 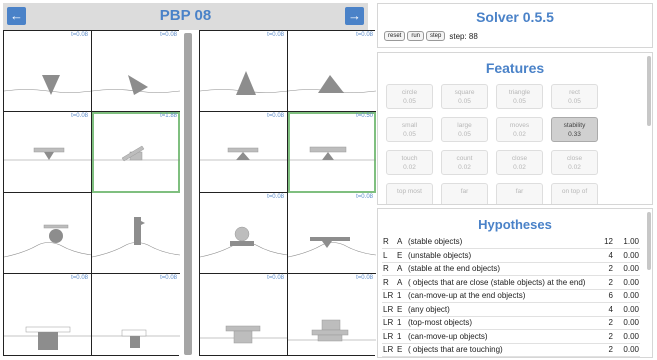 What do you see at coordinates (395, 36) in the screenshot?
I see `reset-button: reset` at bounding box center [395, 36].